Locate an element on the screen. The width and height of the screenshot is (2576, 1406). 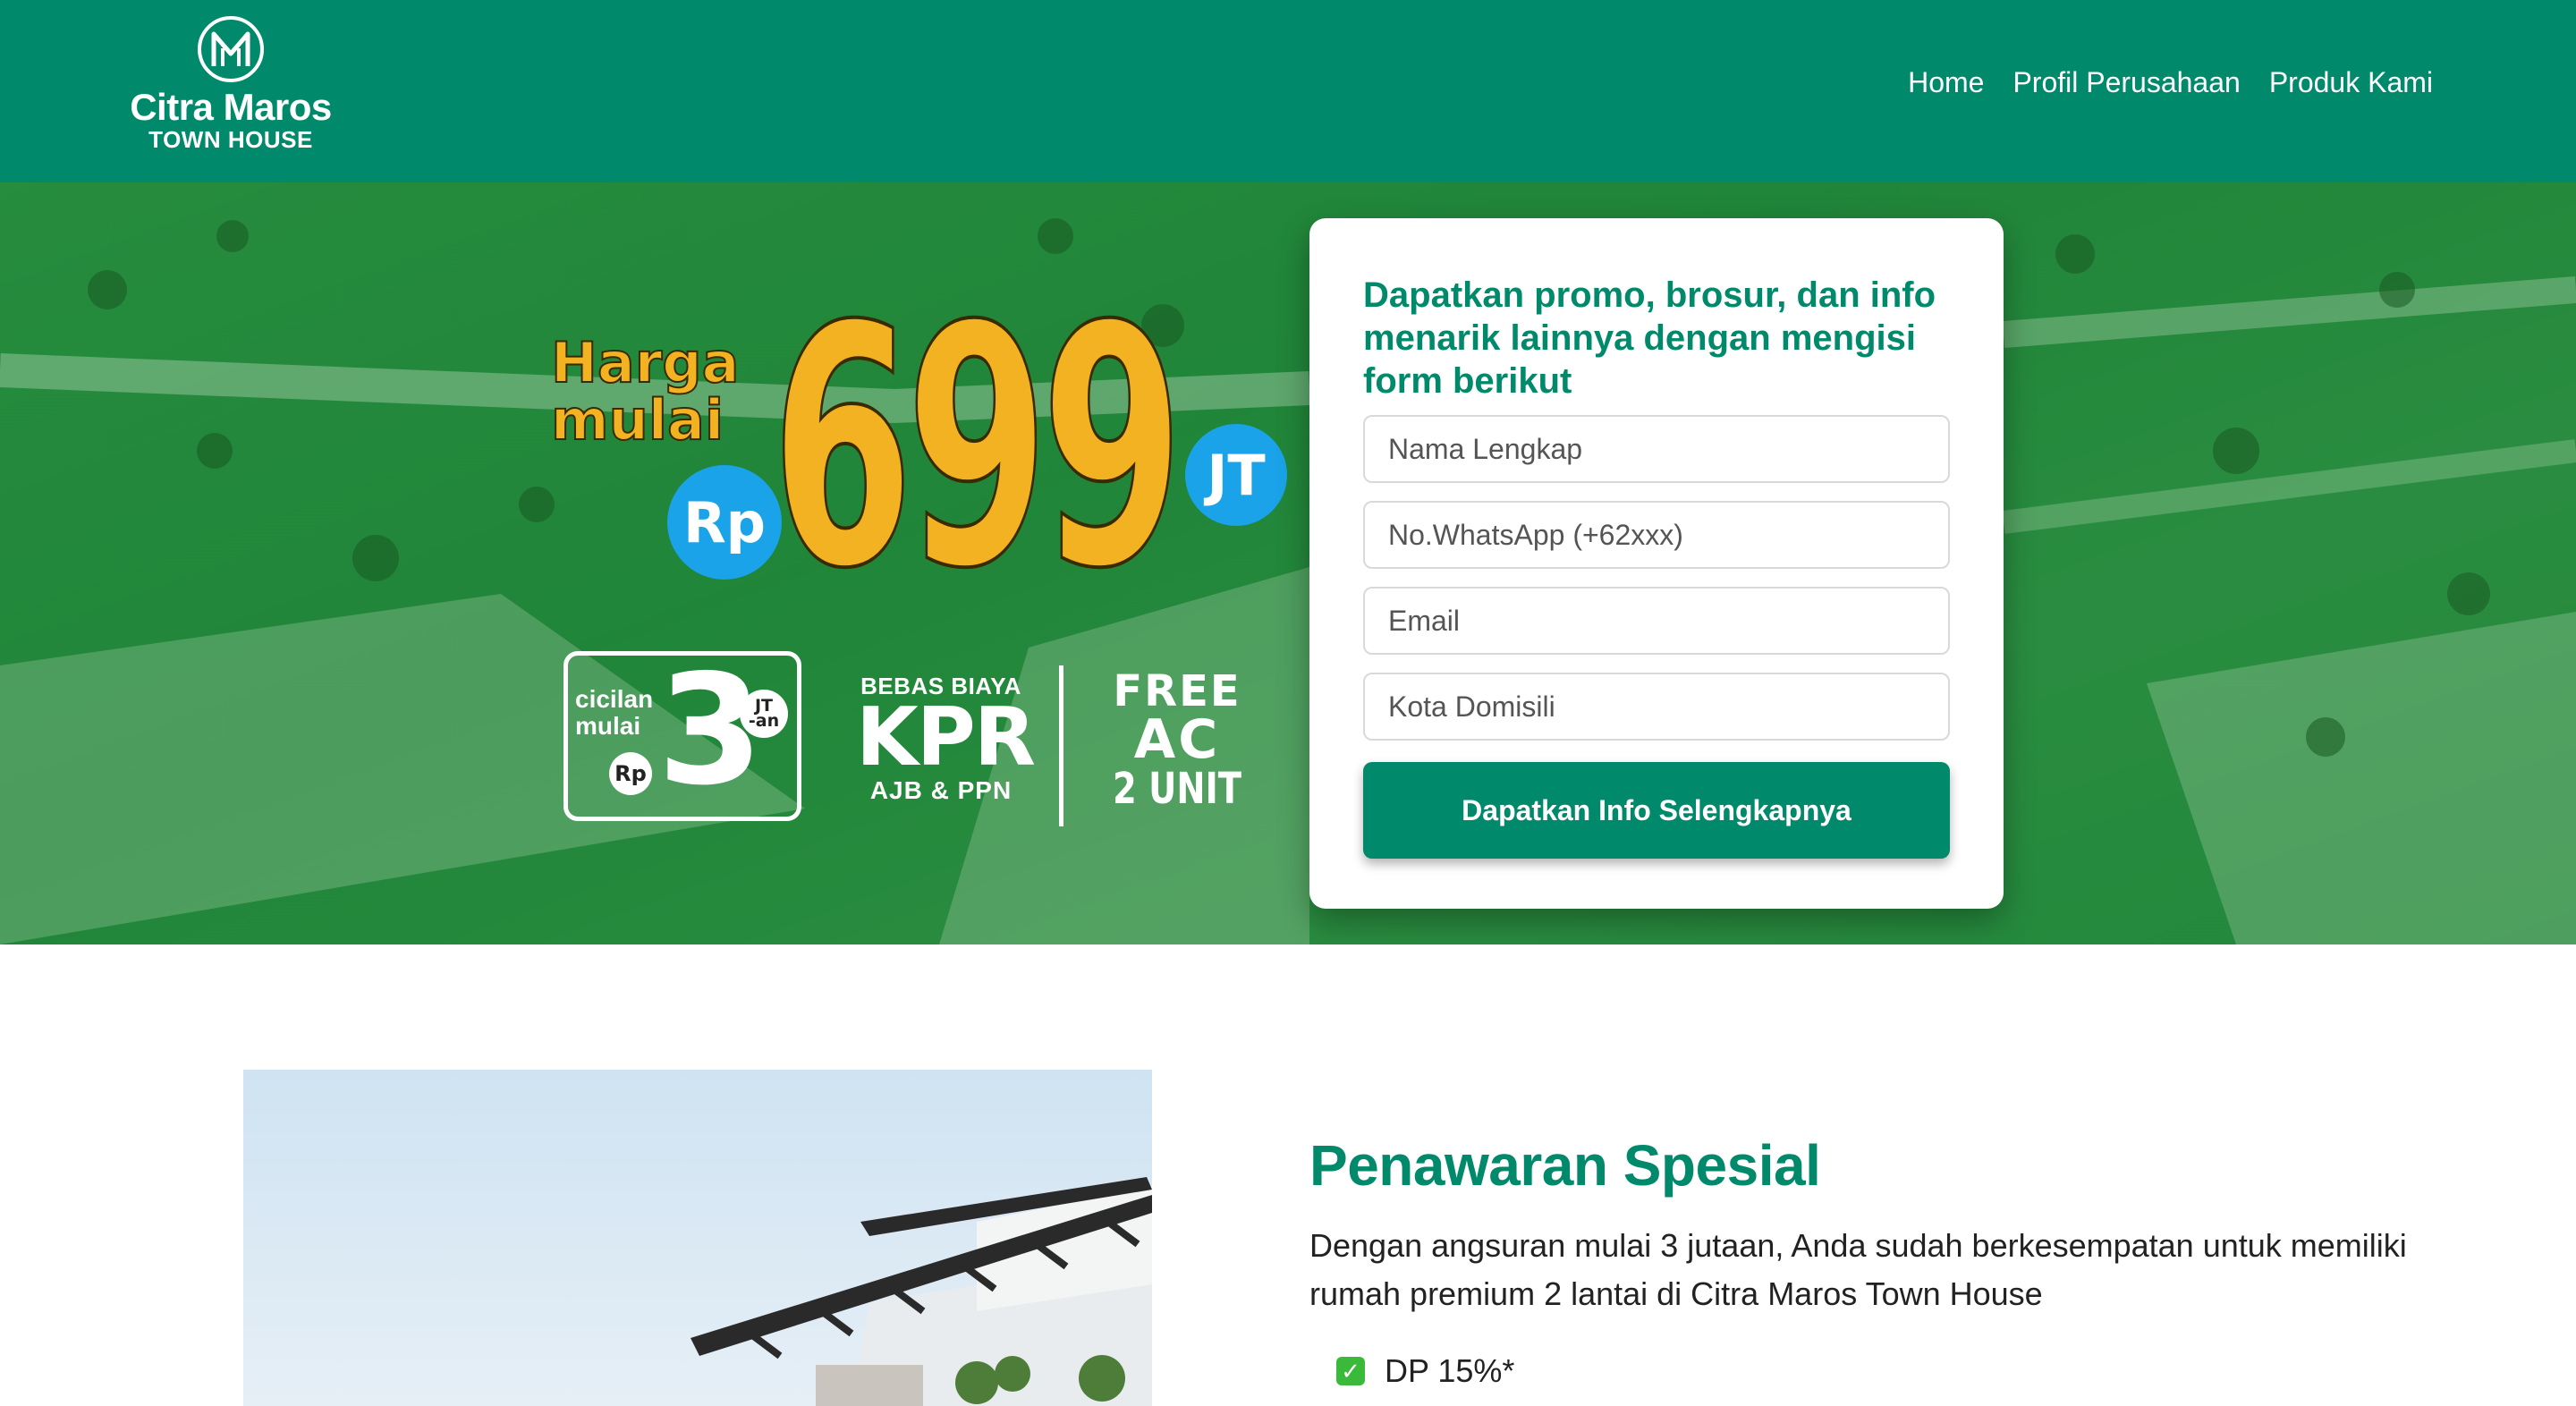
city-field is located at coordinates (1656, 707).